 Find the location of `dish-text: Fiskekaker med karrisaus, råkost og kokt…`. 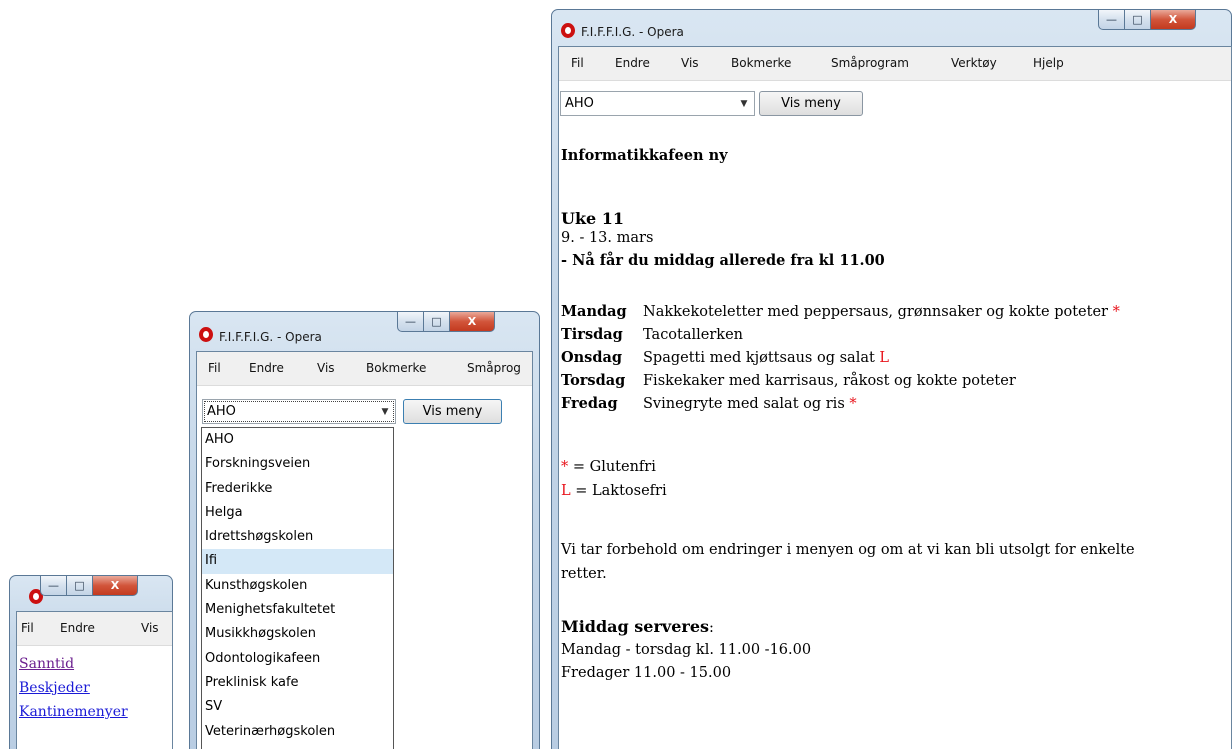

dish-text: Fiskekaker med karrisaus, råkost og kokt… is located at coordinates (829, 381).